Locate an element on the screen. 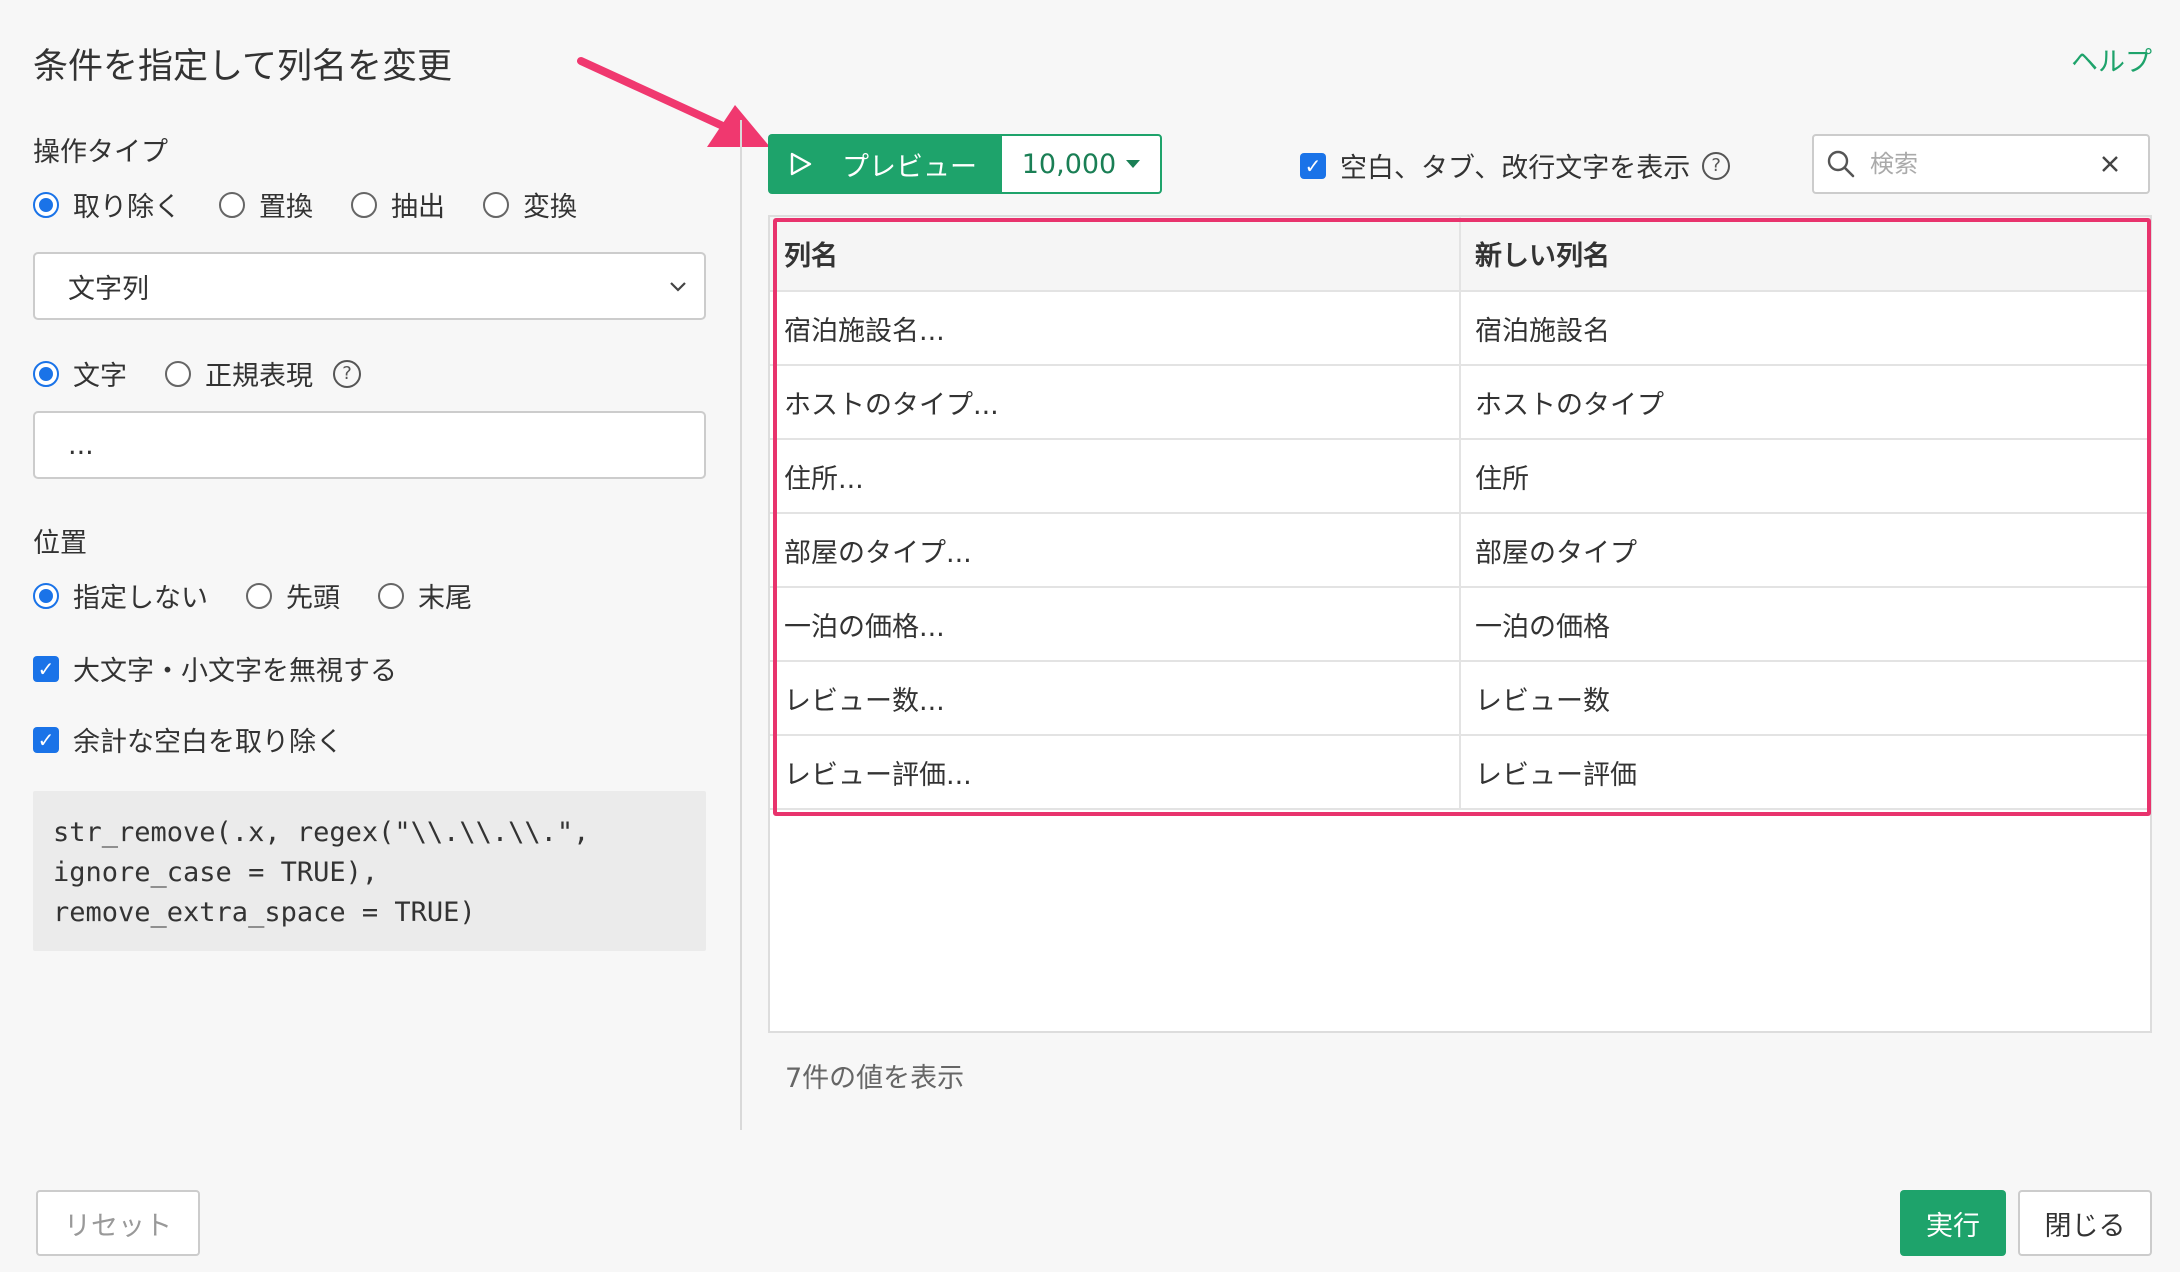 The height and width of the screenshot is (1272, 2180). table-row: 住所... 住所 is located at coordinates (1460, 476).